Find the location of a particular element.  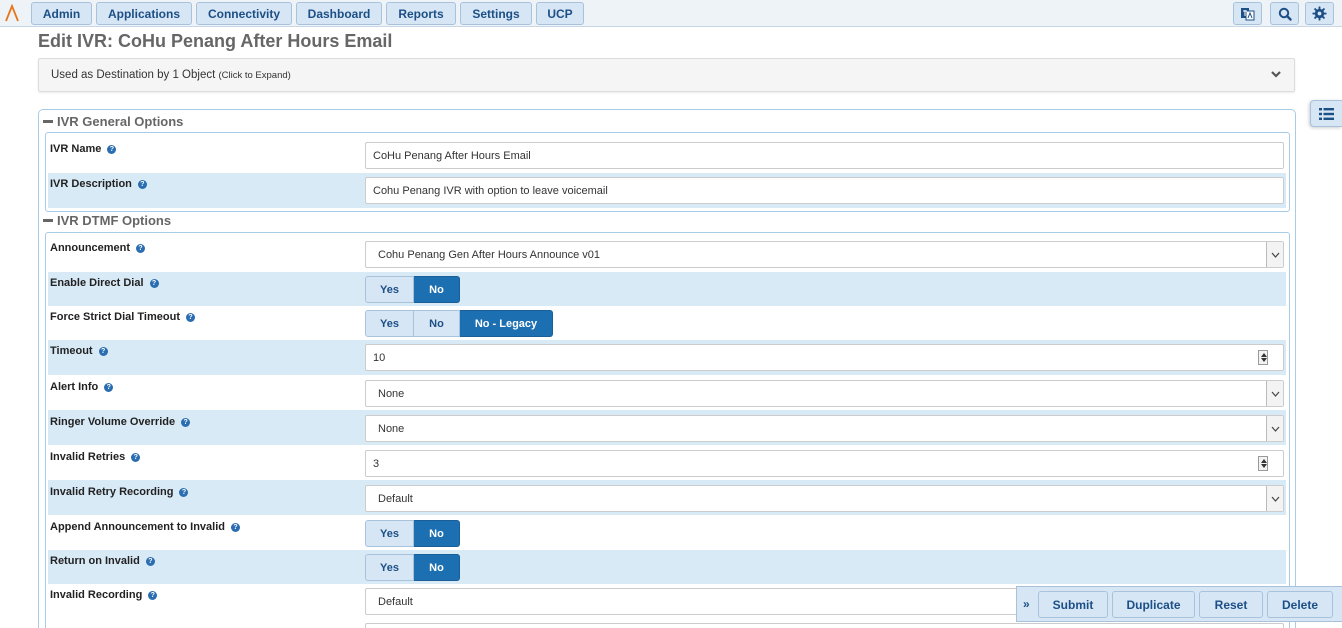

return-on-invalid-toggle: Yes No is located at coordinates (412, 567).